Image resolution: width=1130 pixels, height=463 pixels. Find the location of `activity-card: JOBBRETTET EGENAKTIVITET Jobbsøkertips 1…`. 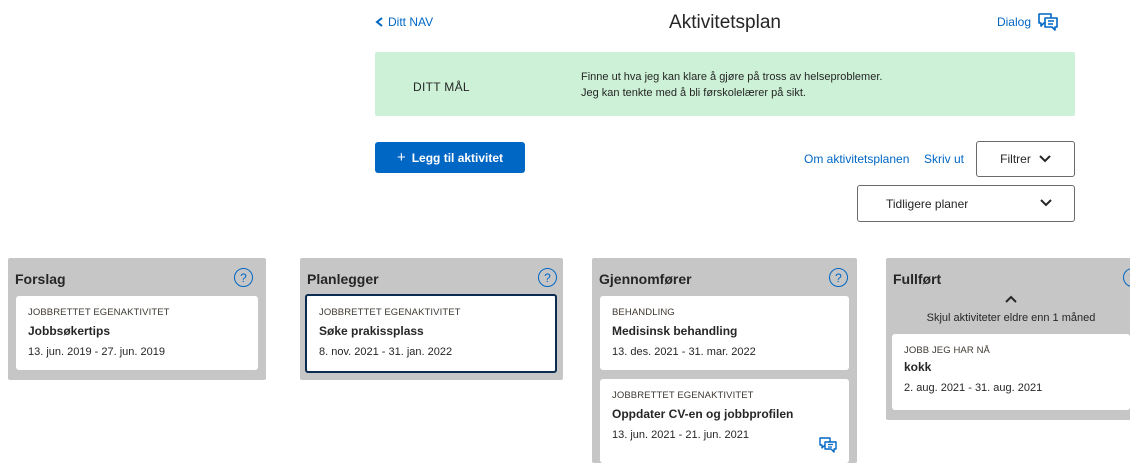

activity-card: JOBBRETTET EGENAKTIVITET Jobbsøkertips 1… is located at coordinates (137, 333).